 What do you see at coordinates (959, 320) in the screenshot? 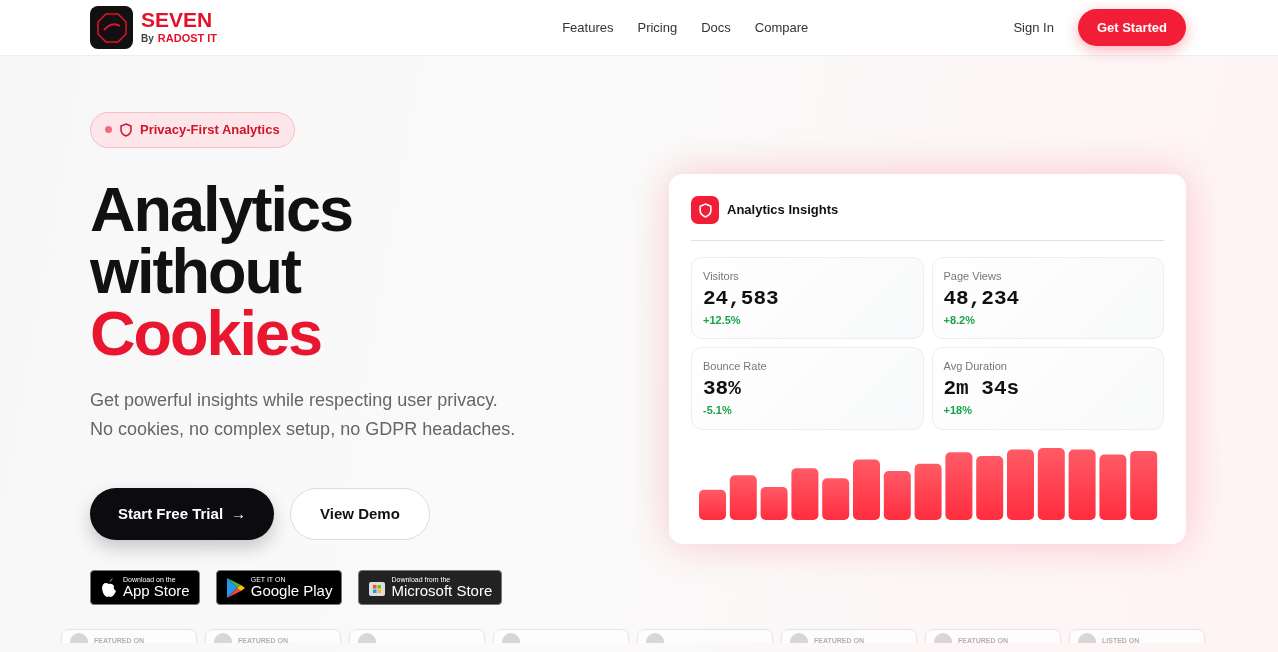
I see `stat-change: +8.2%` at bounding box center [959, 320].